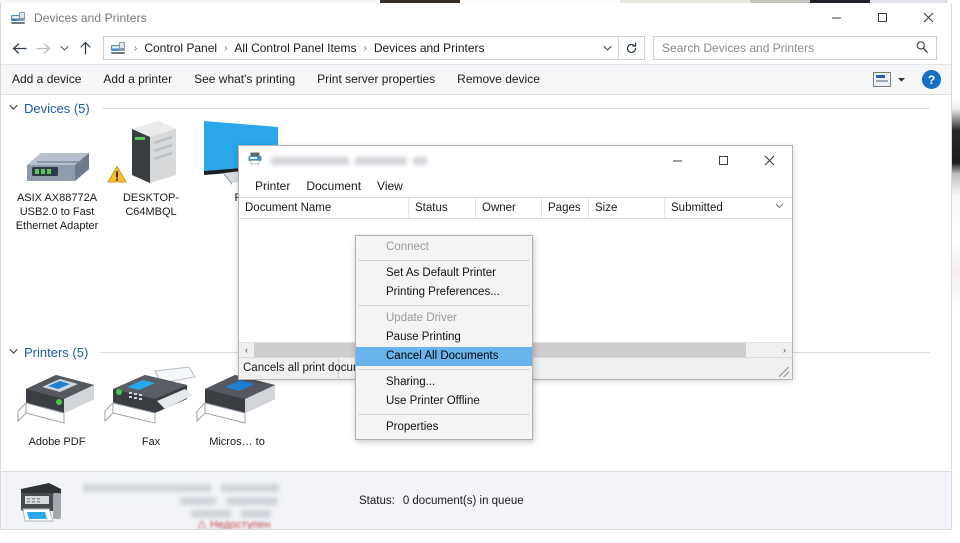 This screenshot has height=543, width=960. What do you see at coordinates (57, 108) in the screenshot?
I see `group-label-devices: Devices (5)` at bounding box center [57, 108].